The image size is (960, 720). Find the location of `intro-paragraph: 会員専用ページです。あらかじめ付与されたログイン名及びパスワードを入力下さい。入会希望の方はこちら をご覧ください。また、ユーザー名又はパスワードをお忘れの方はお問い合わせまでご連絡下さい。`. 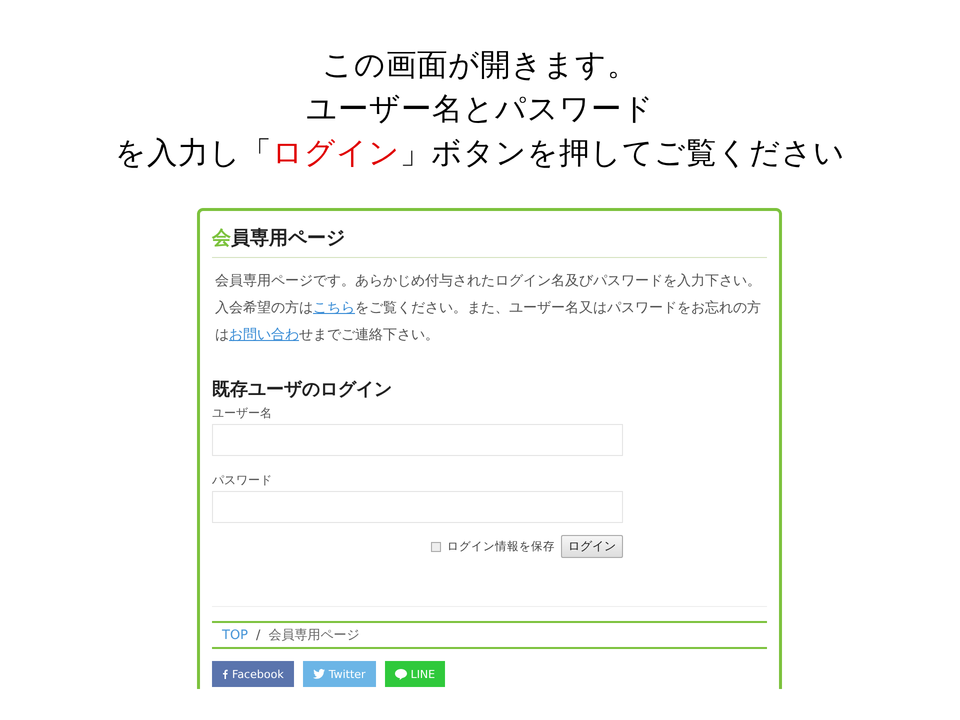

intro-paragraph: 会員専用ページです。あらかじめ付与されたログイン名及びパスワードを入力下さい。入会希望の方はこちら をご覧ください。また、ユーザー名又はパスワードをお忘れの方はお問い合わせまでご連絡下さい。 is located at coordinates (488, 308).